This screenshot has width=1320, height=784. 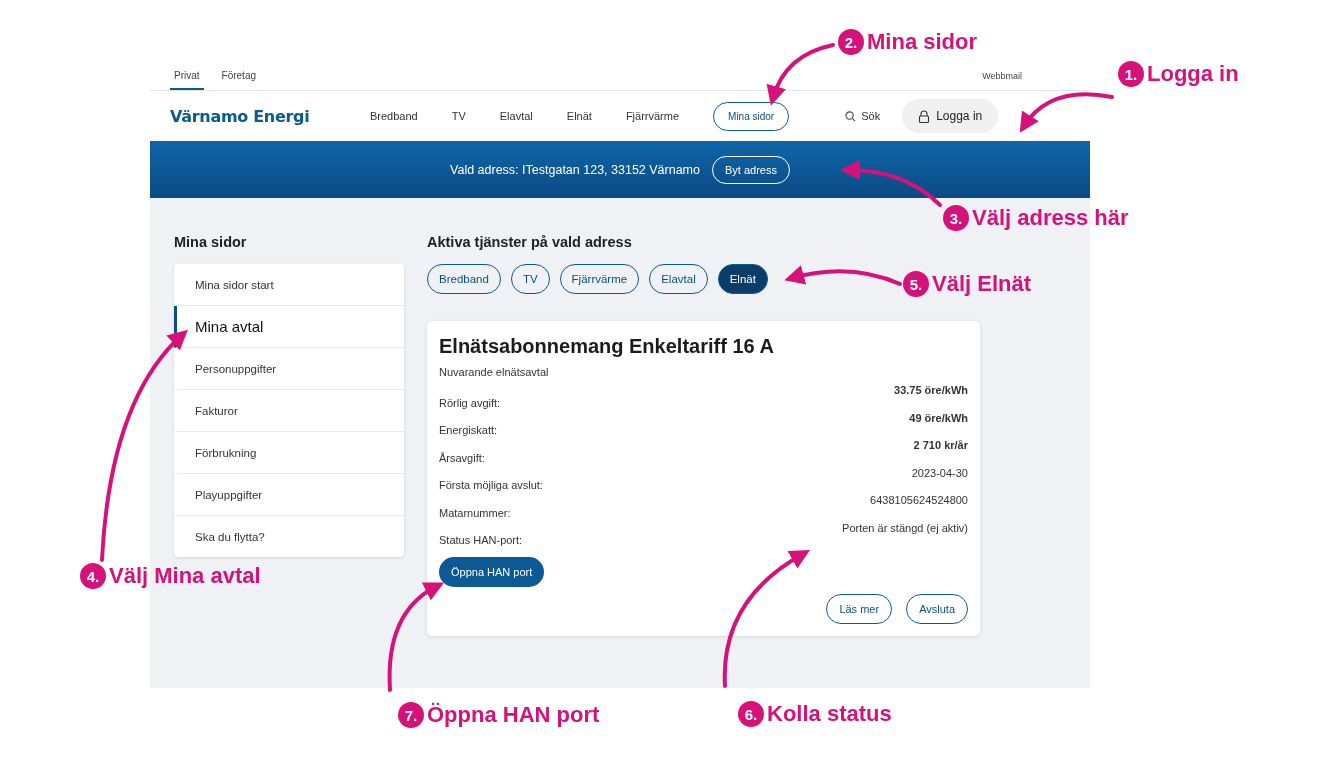 I want to click on contract-subtitle: Nuvarande elnätsavtal, so click(x=494, y=372).